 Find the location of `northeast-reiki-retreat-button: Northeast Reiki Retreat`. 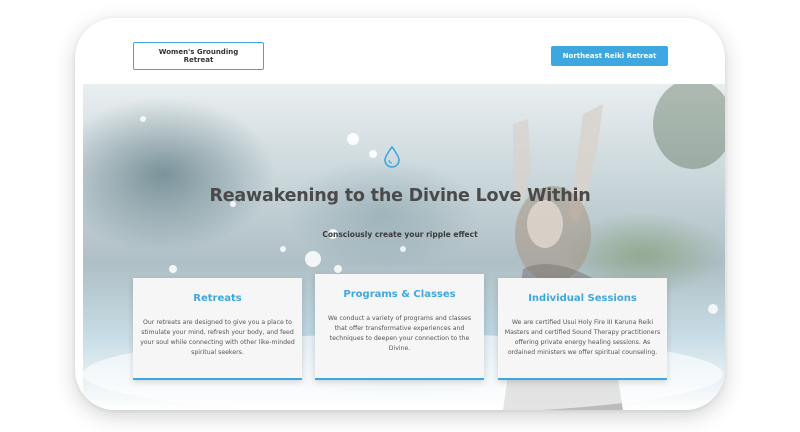

northeast-reiki-retreat-button: Northeast Reiki Retreat is located at coordinates (609, 56).